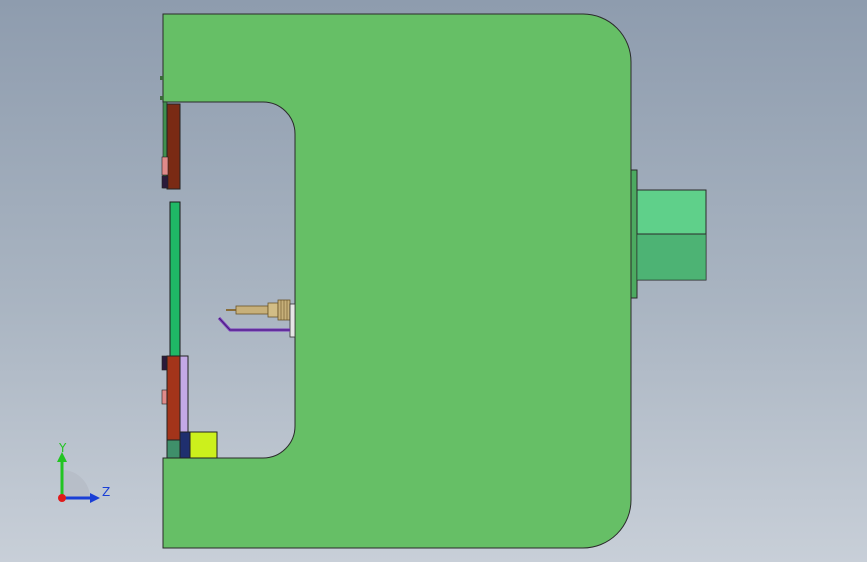 Image resolution: width=867 pixels, height=562 pixels. I want to click on base-block-navy, so click(185, 445).